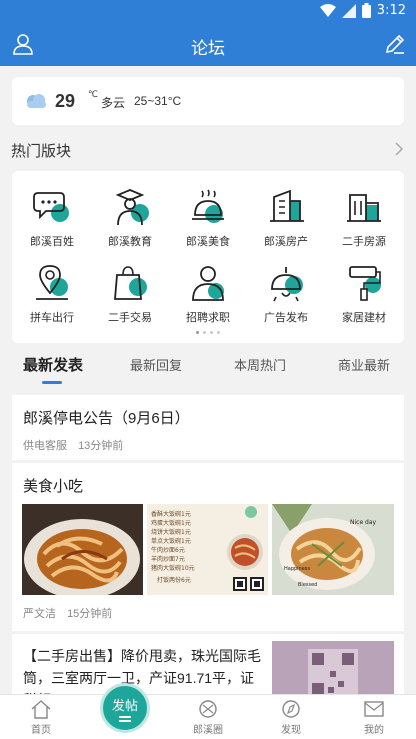  Describe the element at coordinates (363, 522) in the screenshot. I see `photo-caption: Nice day` at that location.